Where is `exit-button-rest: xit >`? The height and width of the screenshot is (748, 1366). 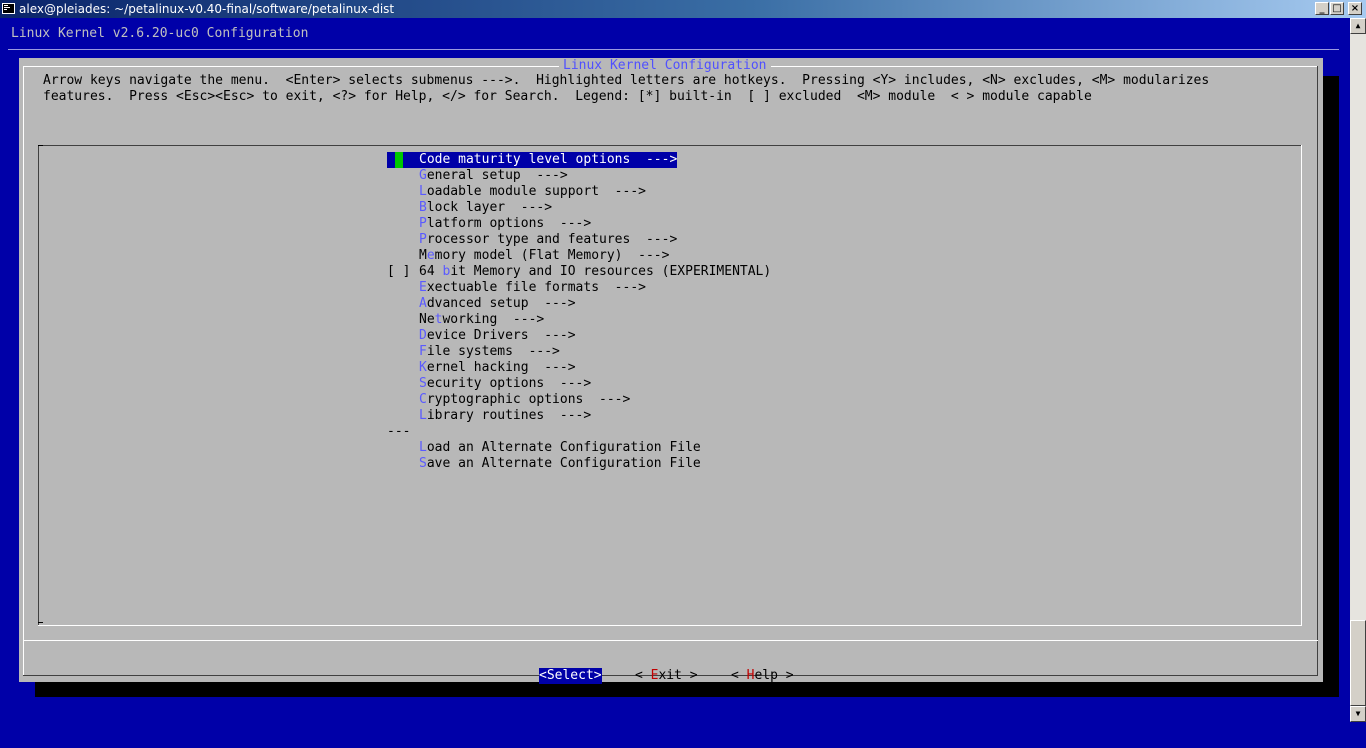 exit-button-rest: xit > is located at coordinates (678, 675).